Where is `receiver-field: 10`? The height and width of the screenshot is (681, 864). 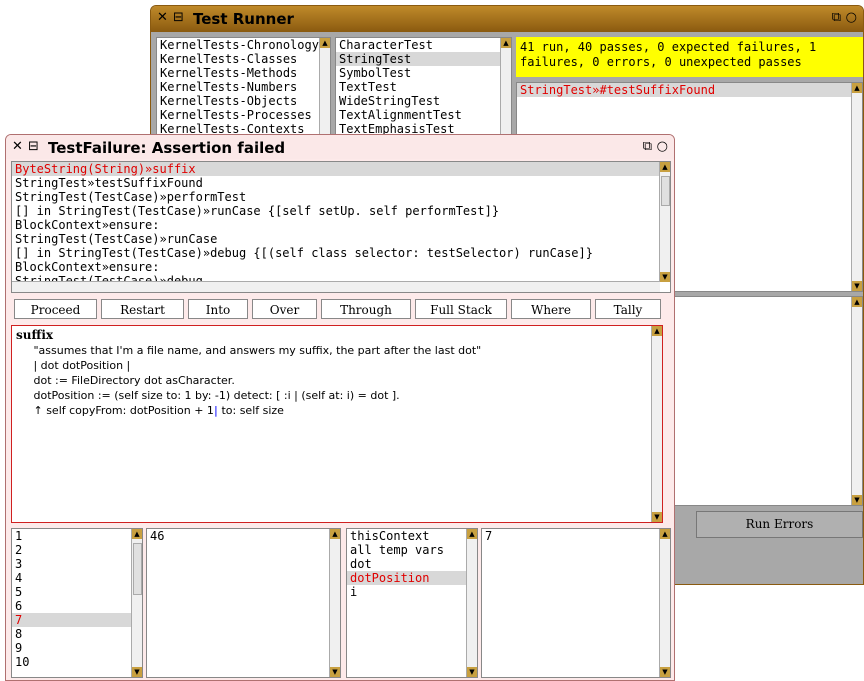
receiver-field: 10 is located at coordinates (77, 662).